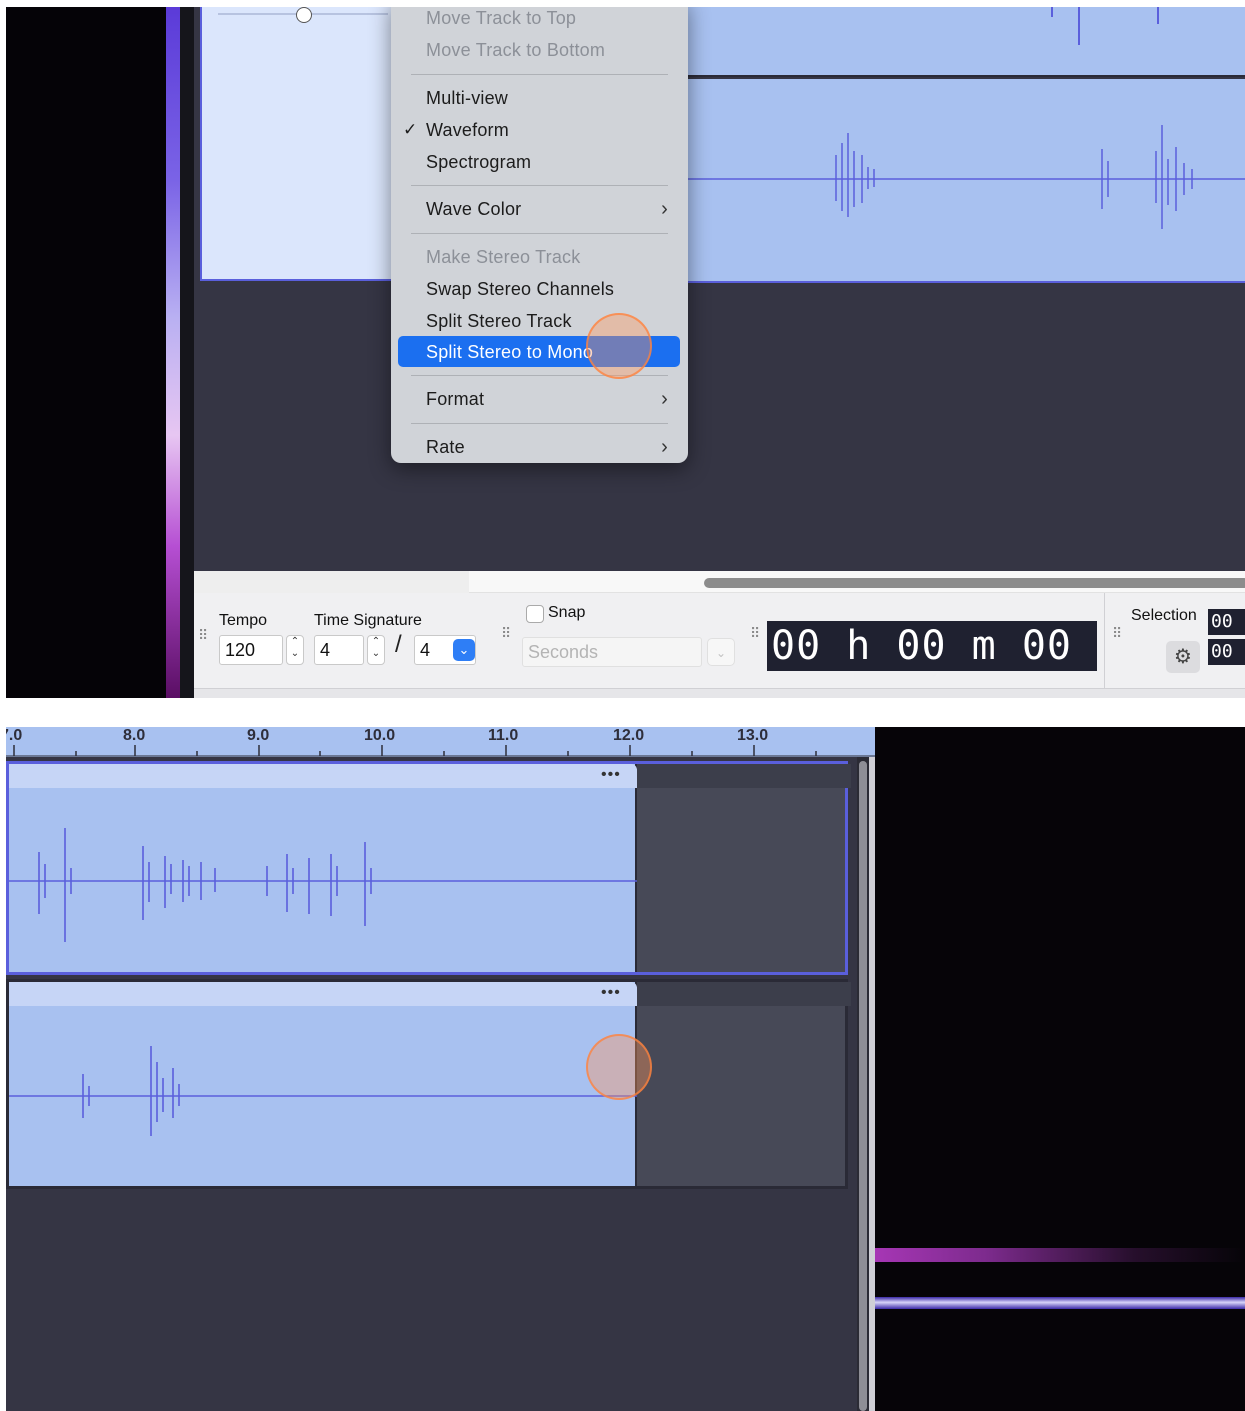  I want to click on tempo-input: 120, so click(251, 650).